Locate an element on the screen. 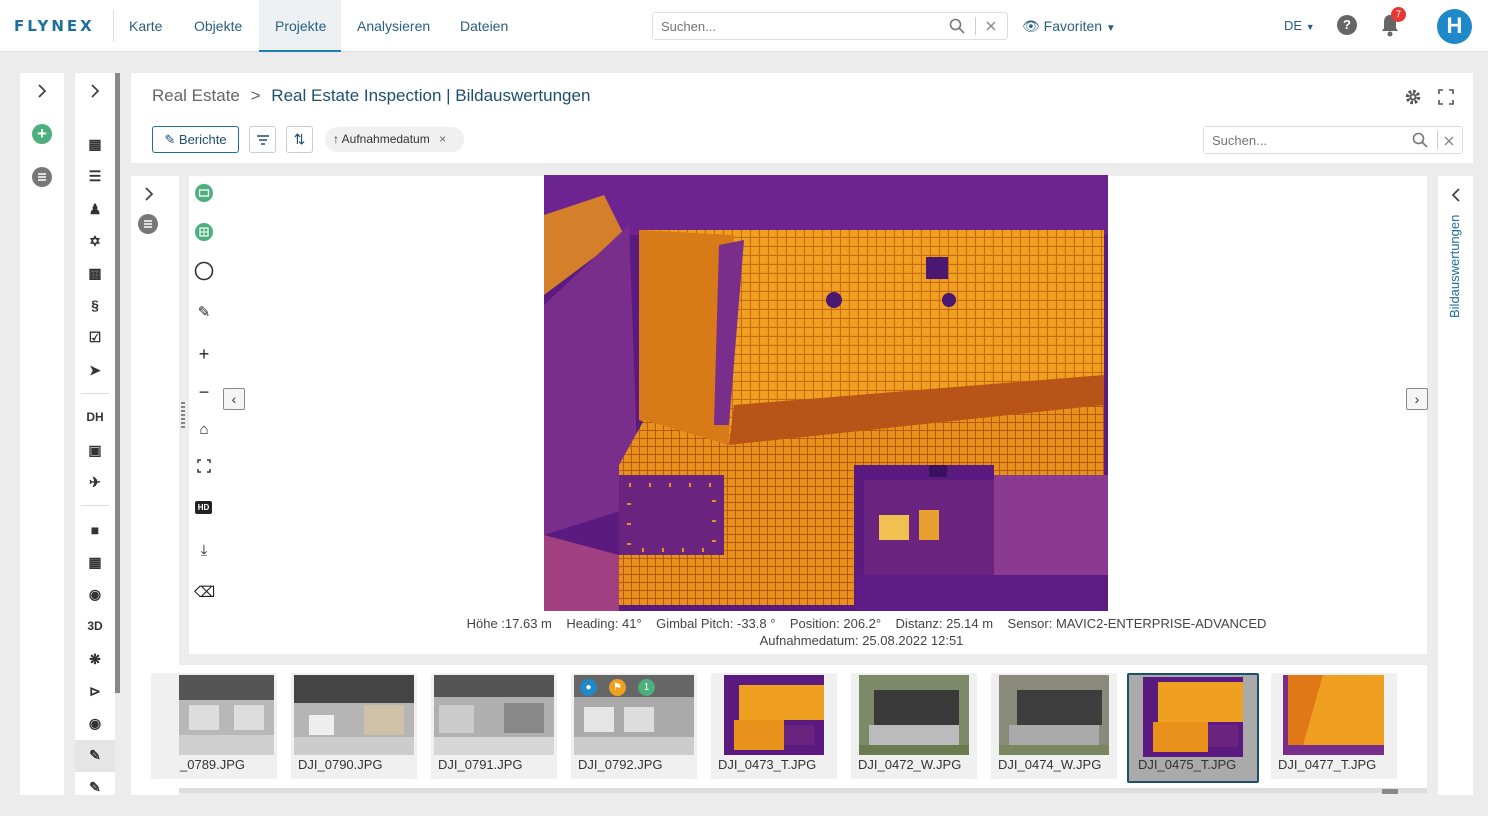 The height and width of the screenshot is (816, 1488). berichte-button: ✎ Berichte is located at coordinates (195, 139).